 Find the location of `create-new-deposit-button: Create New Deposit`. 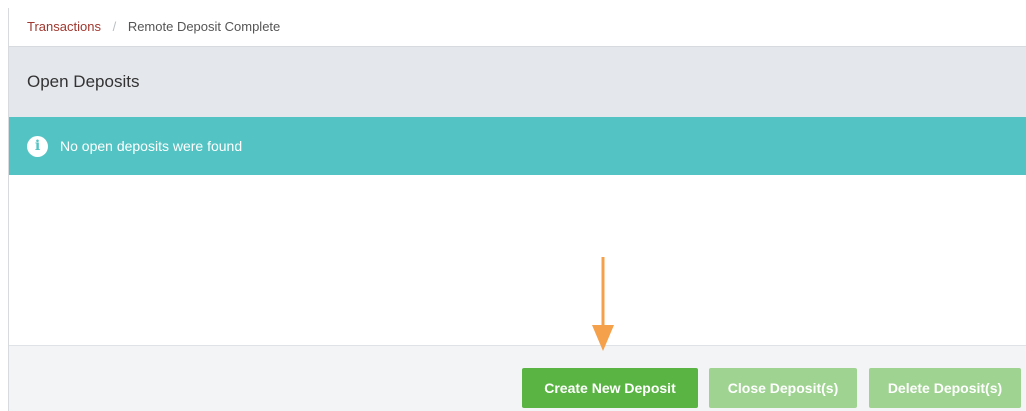

create-new-deposit-button: Create New Deposit is located at coordinates (610, 388).